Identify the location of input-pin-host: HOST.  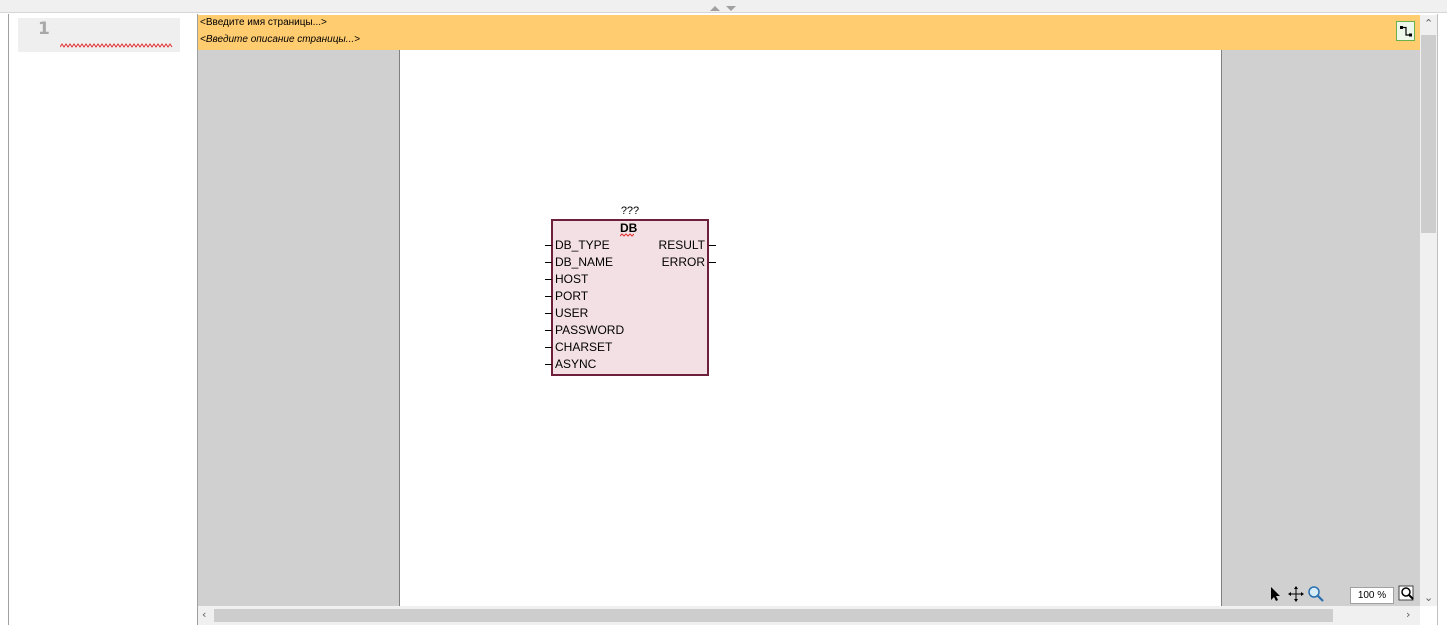
(572, 279).